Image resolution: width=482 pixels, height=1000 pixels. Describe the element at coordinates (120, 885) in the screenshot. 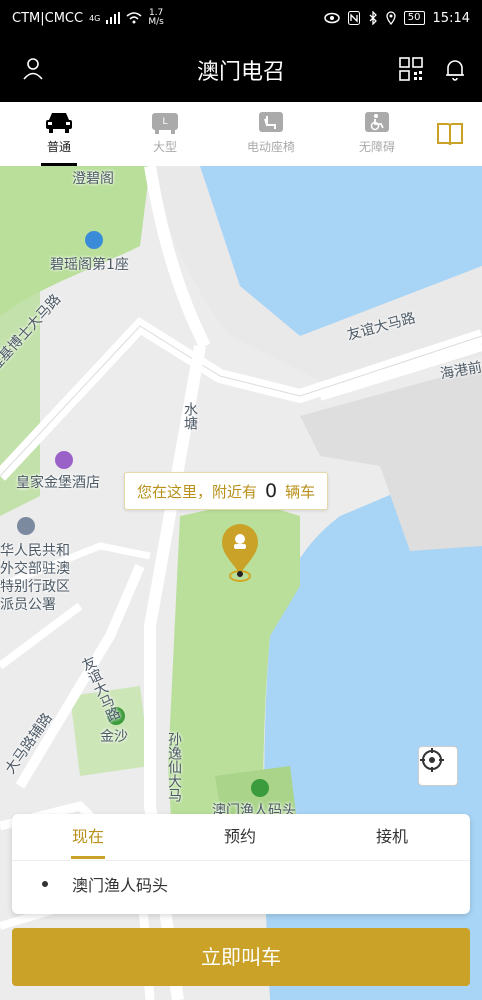

I see `pickup-location-text: 澳门渔人码头` at that location.